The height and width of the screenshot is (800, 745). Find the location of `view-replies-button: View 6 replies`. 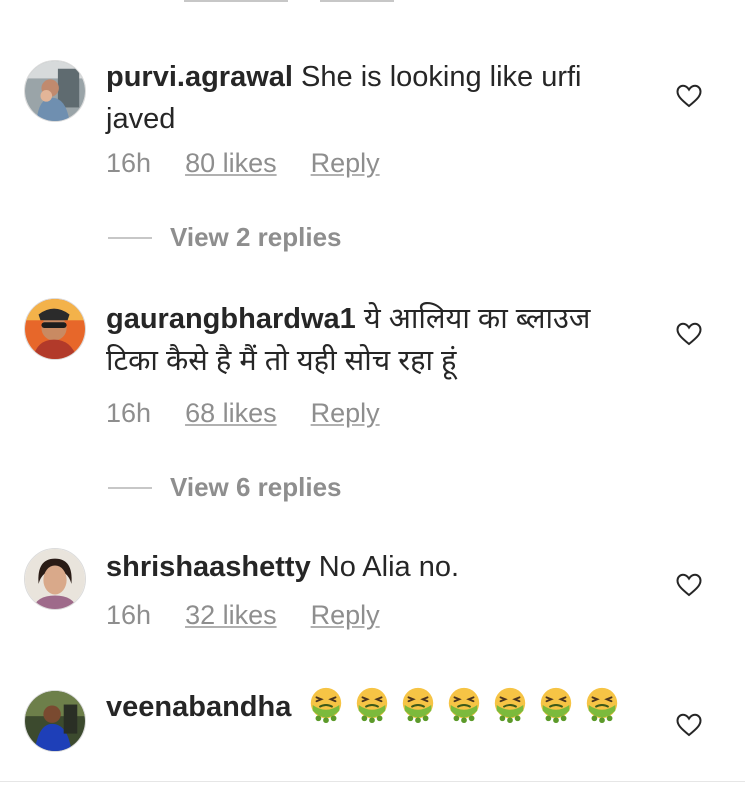

view-replies-button: View 6 replies is located at coordinates (225, 487).